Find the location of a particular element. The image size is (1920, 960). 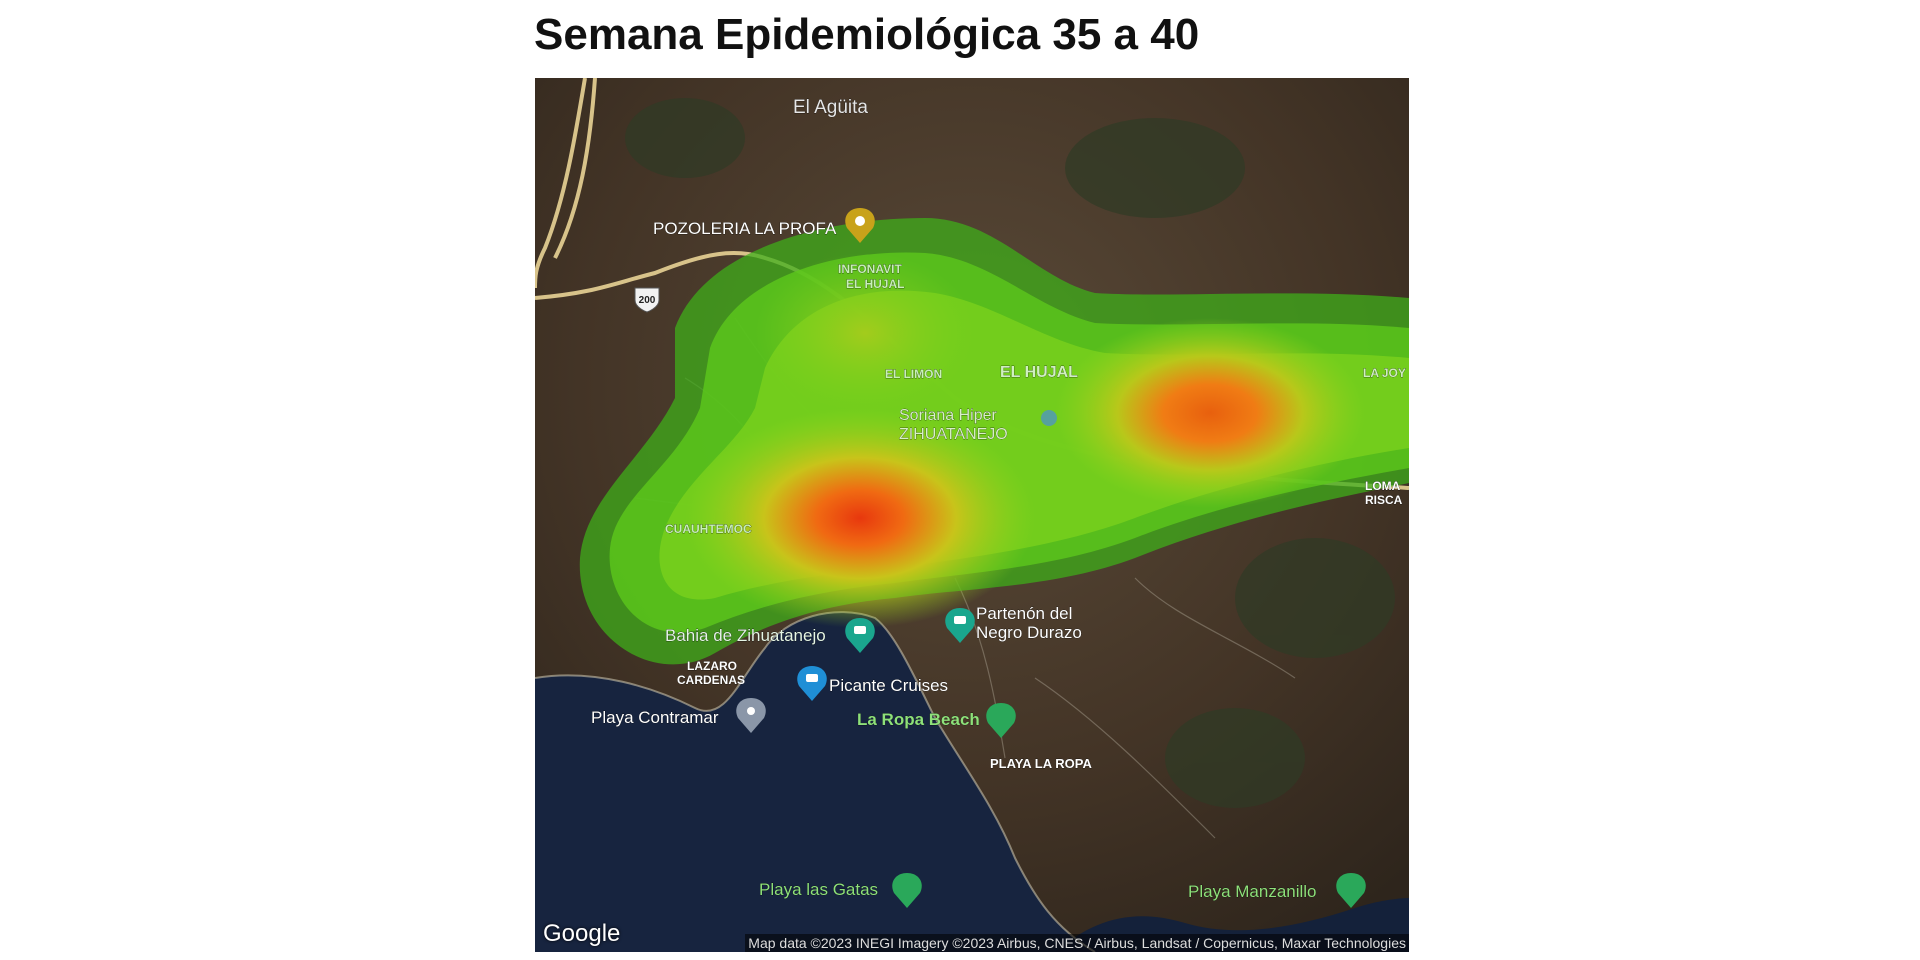

google-logo: Google is located at coordinates (582, 933).